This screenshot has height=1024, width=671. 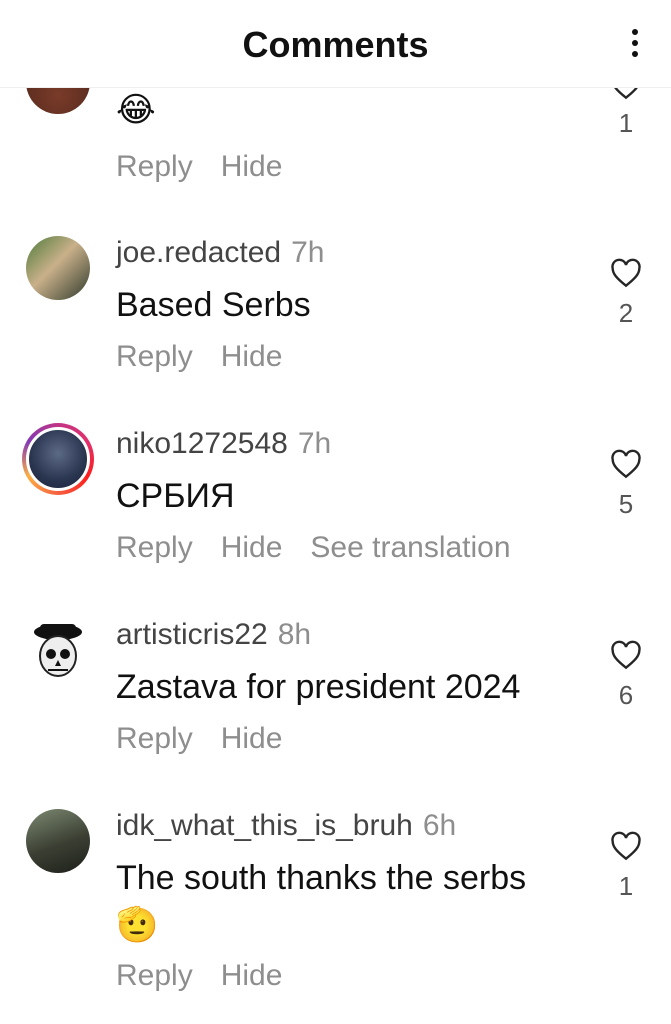 What do you see at coordinates (264, 825) in the screenshot?
I see `username: idk_what_this_is_bruh` at bounding box center [264, 825].